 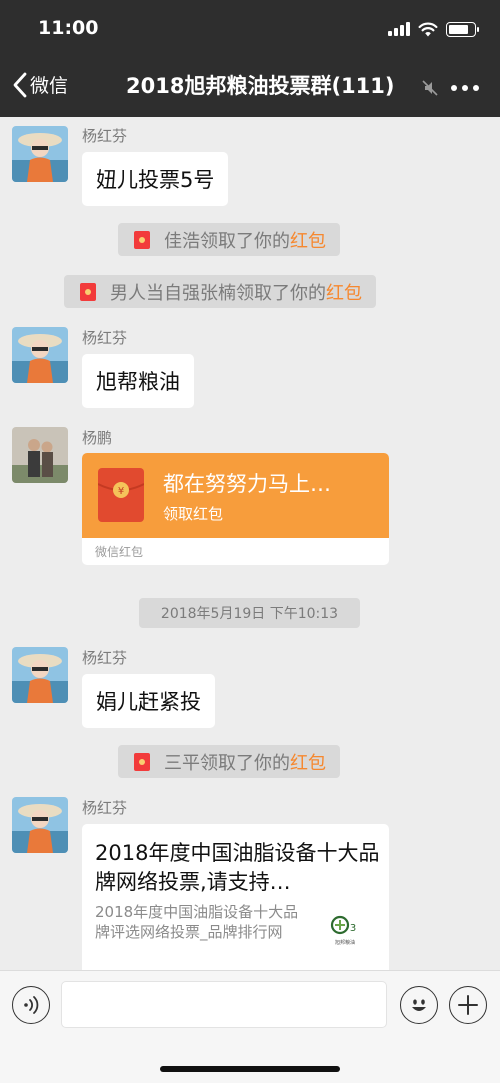 What do you see at coordinates (197, 922) in the screenshot?
I see `link-description: 2018年度中国油脂设备十大品牌评选网络投票_品牌排行网` at bounding box center [197, 922].